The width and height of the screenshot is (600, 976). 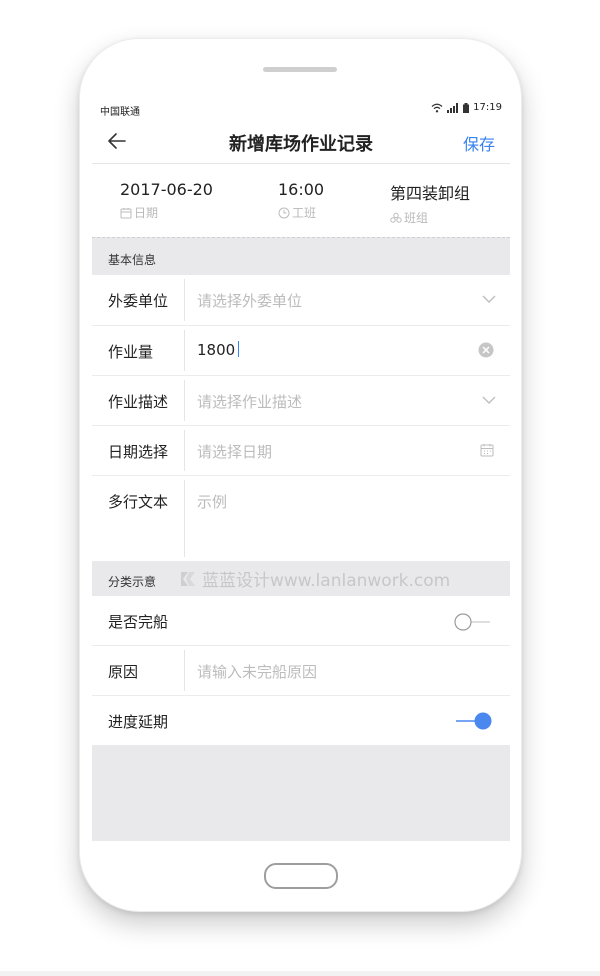 I want to click on multiline-row: 多行文本 示例, so click(x=301, y=518).